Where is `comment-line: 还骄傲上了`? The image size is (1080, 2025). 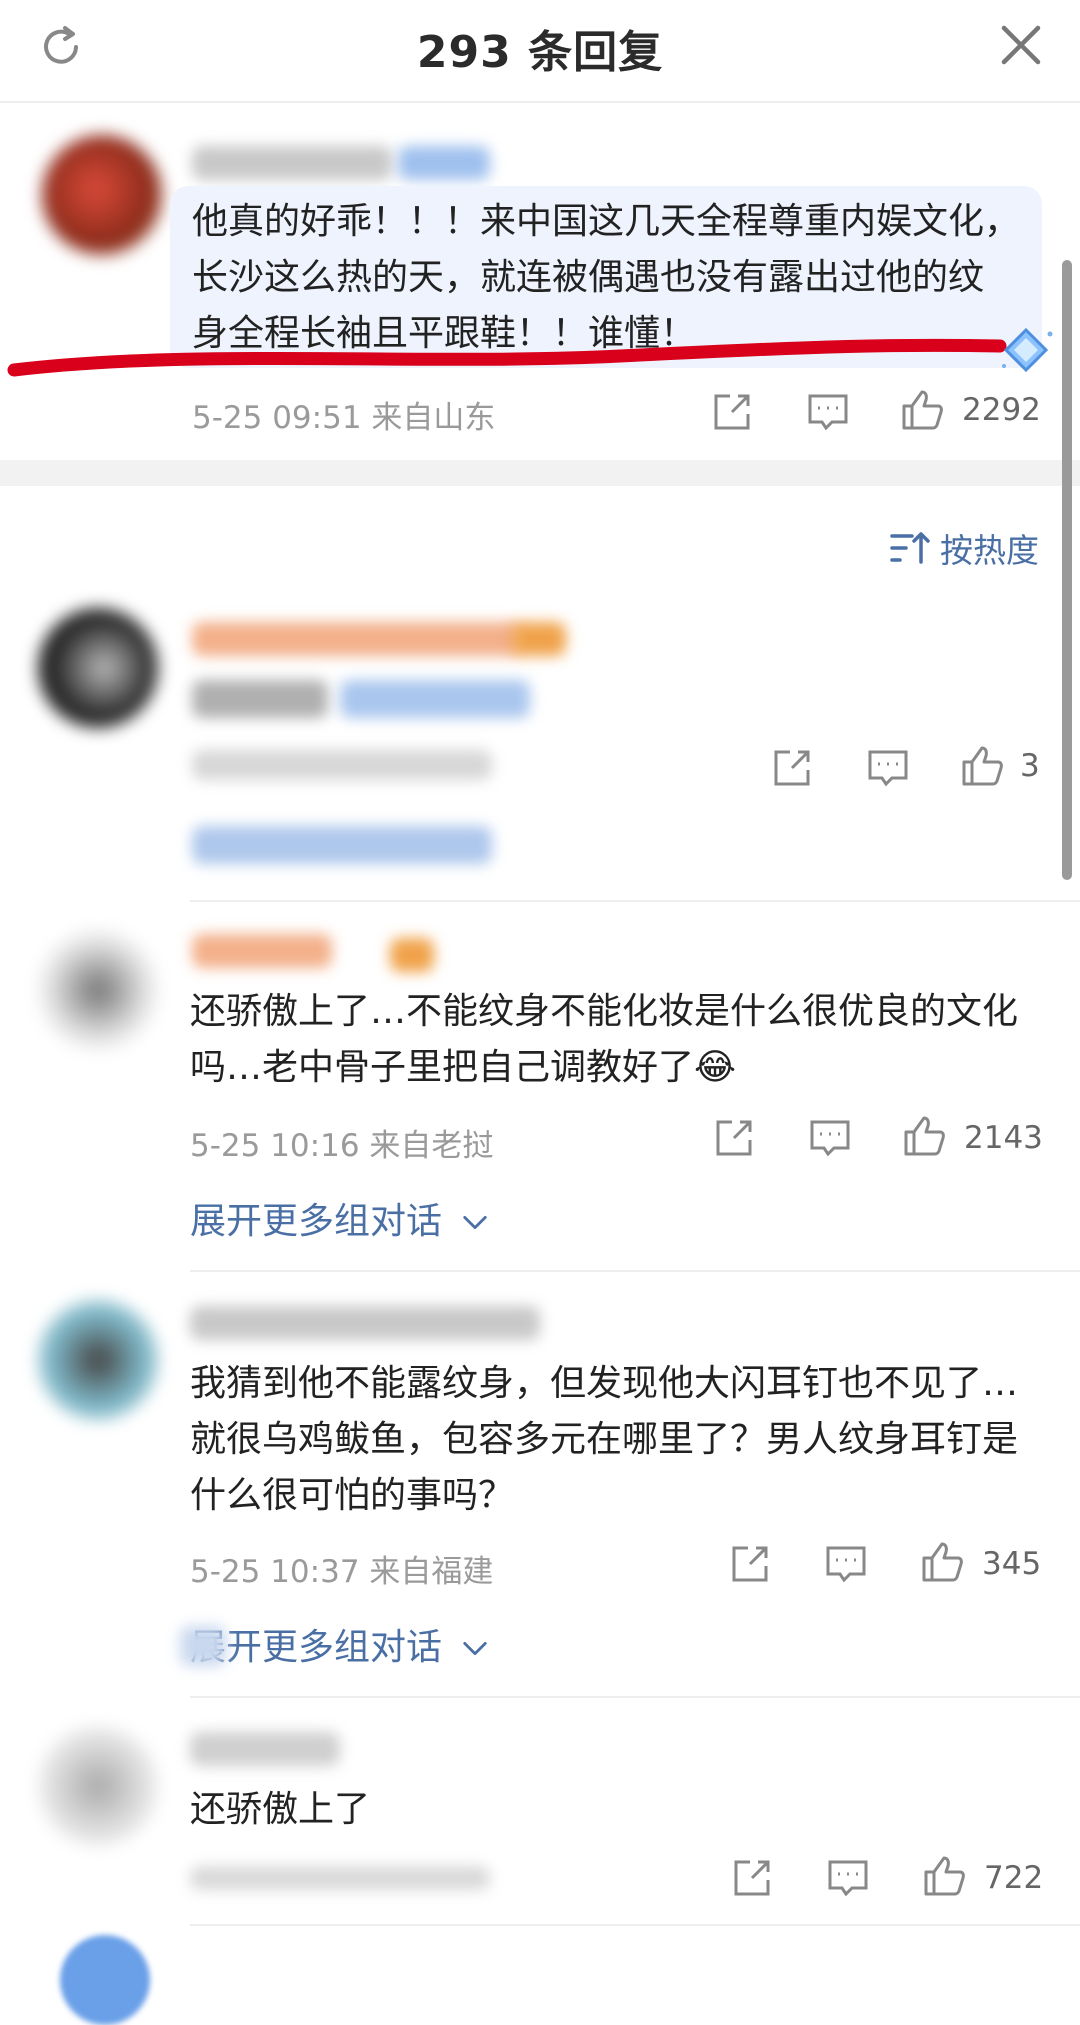
comment-line: 还骄傲上了 is located at coordinates (280, 1809).